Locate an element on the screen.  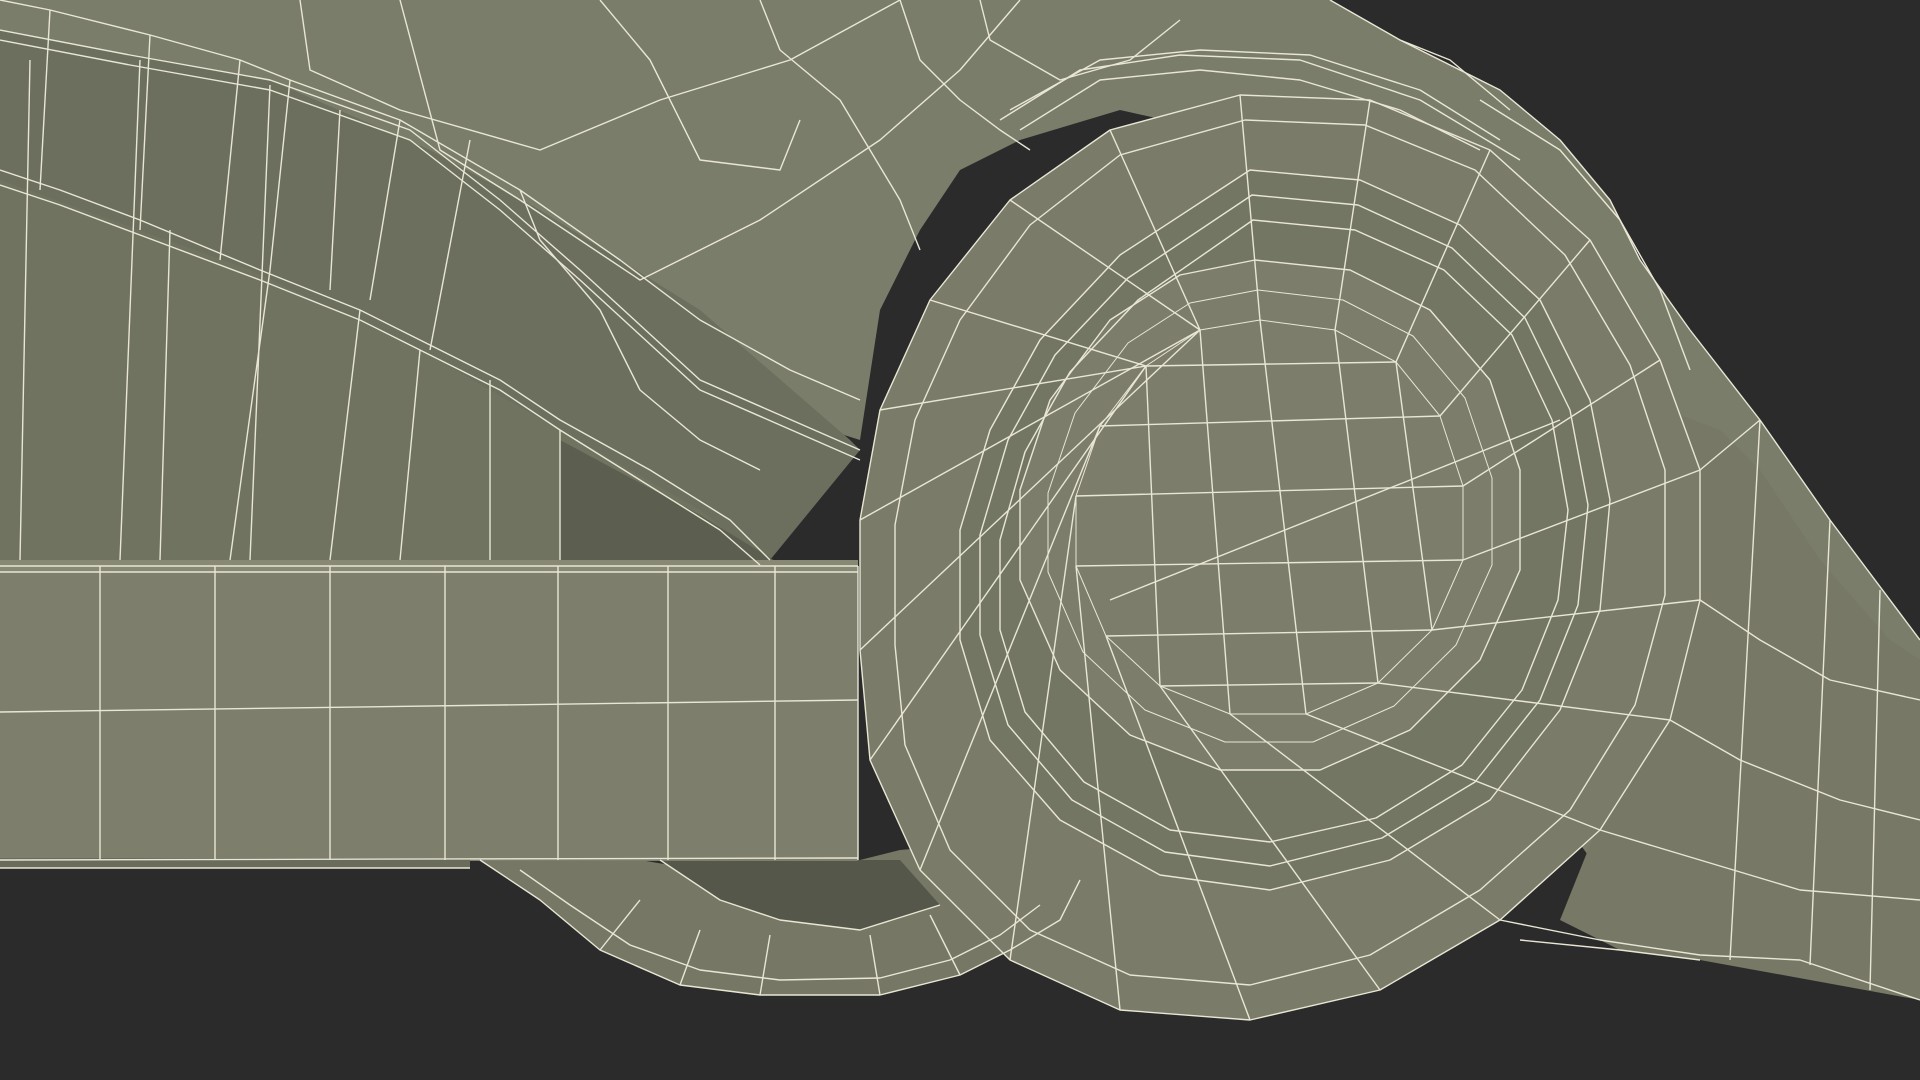
bumper-beam is located at coordinates (429, 714).